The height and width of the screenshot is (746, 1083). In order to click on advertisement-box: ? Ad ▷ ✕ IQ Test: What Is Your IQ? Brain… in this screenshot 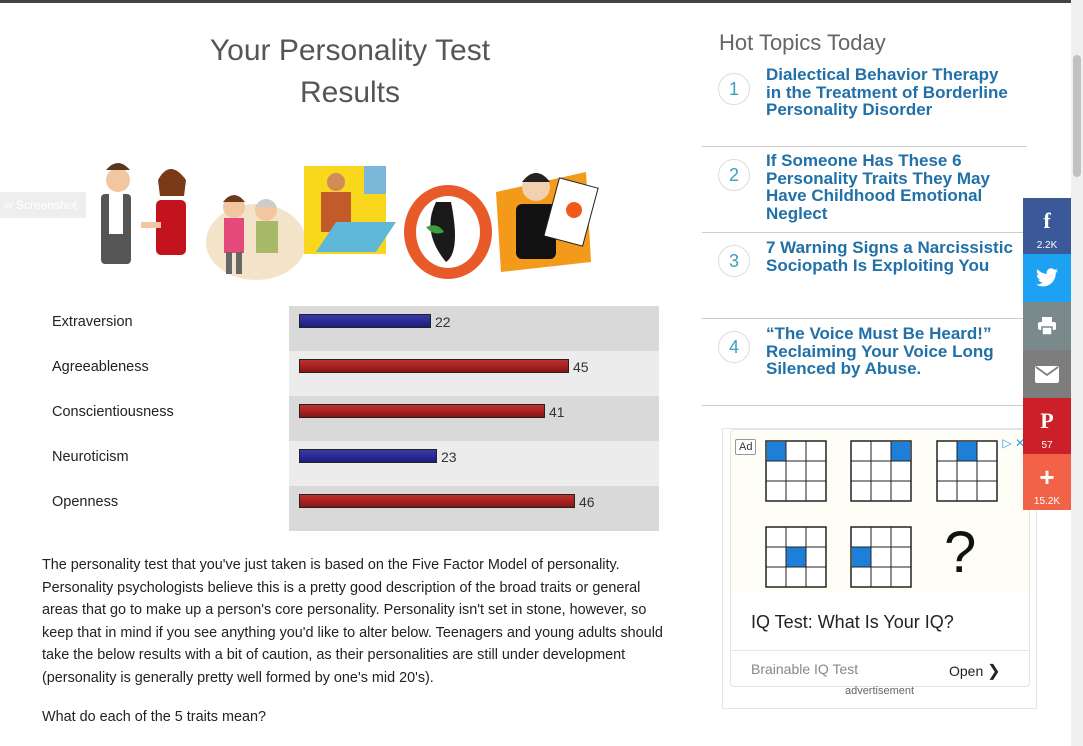, I will do `click(879, 568)`.